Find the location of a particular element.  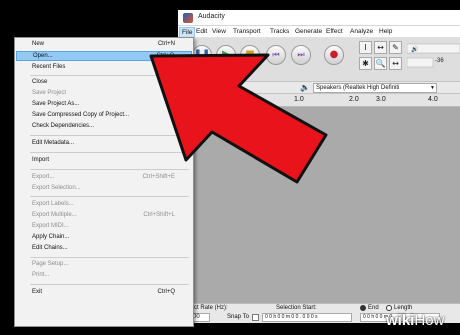

wikihow-watermark: wikiHow is located at coordinates (415, 320).